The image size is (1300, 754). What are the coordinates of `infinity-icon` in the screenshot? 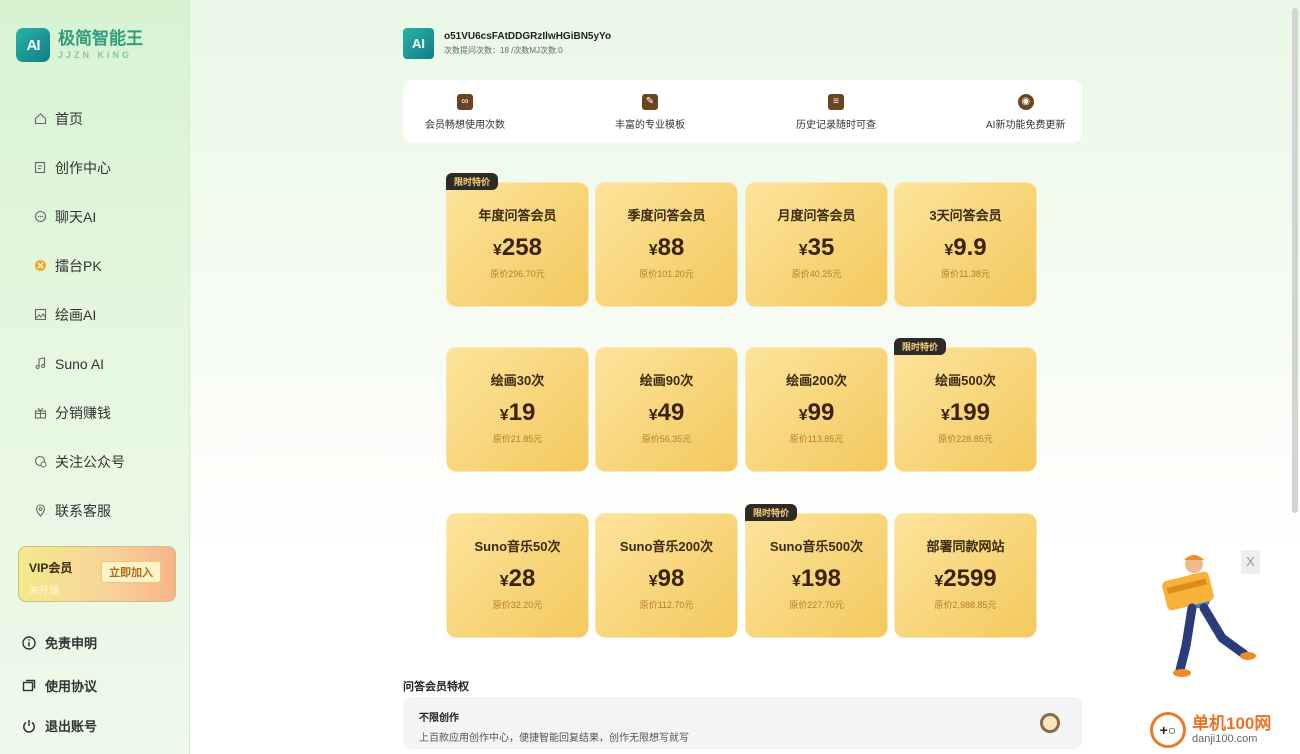 It's located at (1050, 723).